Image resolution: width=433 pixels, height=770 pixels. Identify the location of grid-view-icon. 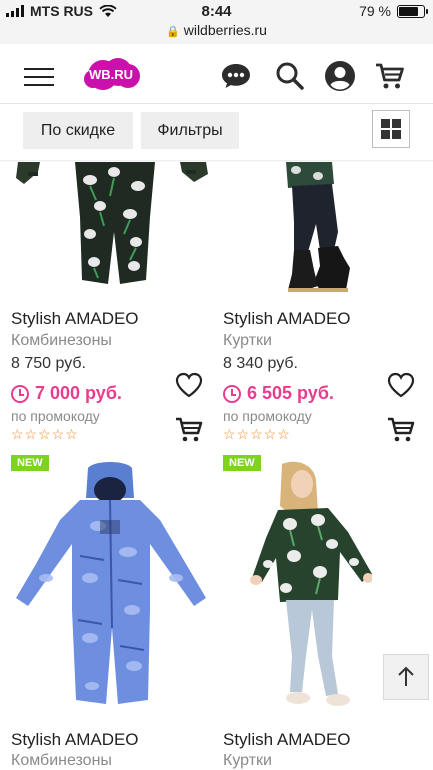
(391, 129).